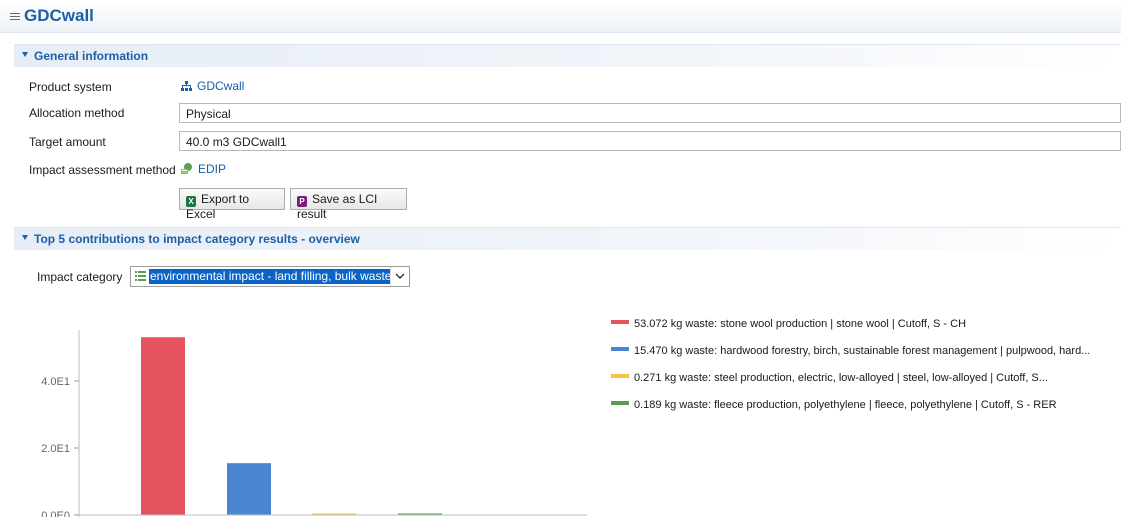 Image resolution: width=1121 pixels, height=517 pixels. I want to click on page-title: GDCwall, so click(59, 15).